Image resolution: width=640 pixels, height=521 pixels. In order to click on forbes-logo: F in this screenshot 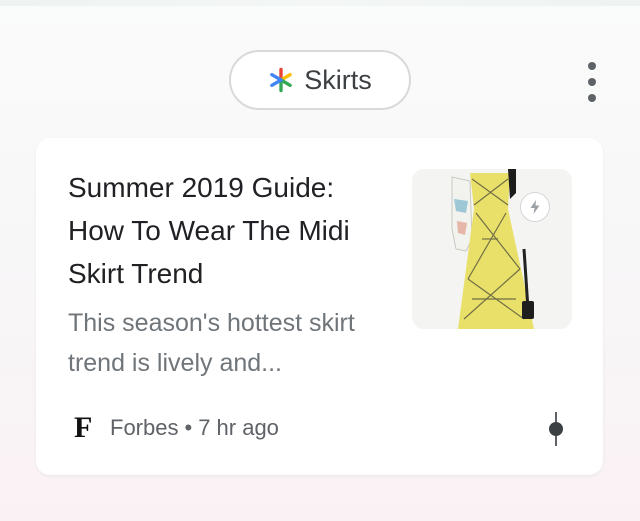, I will do `click(83, 427)`.